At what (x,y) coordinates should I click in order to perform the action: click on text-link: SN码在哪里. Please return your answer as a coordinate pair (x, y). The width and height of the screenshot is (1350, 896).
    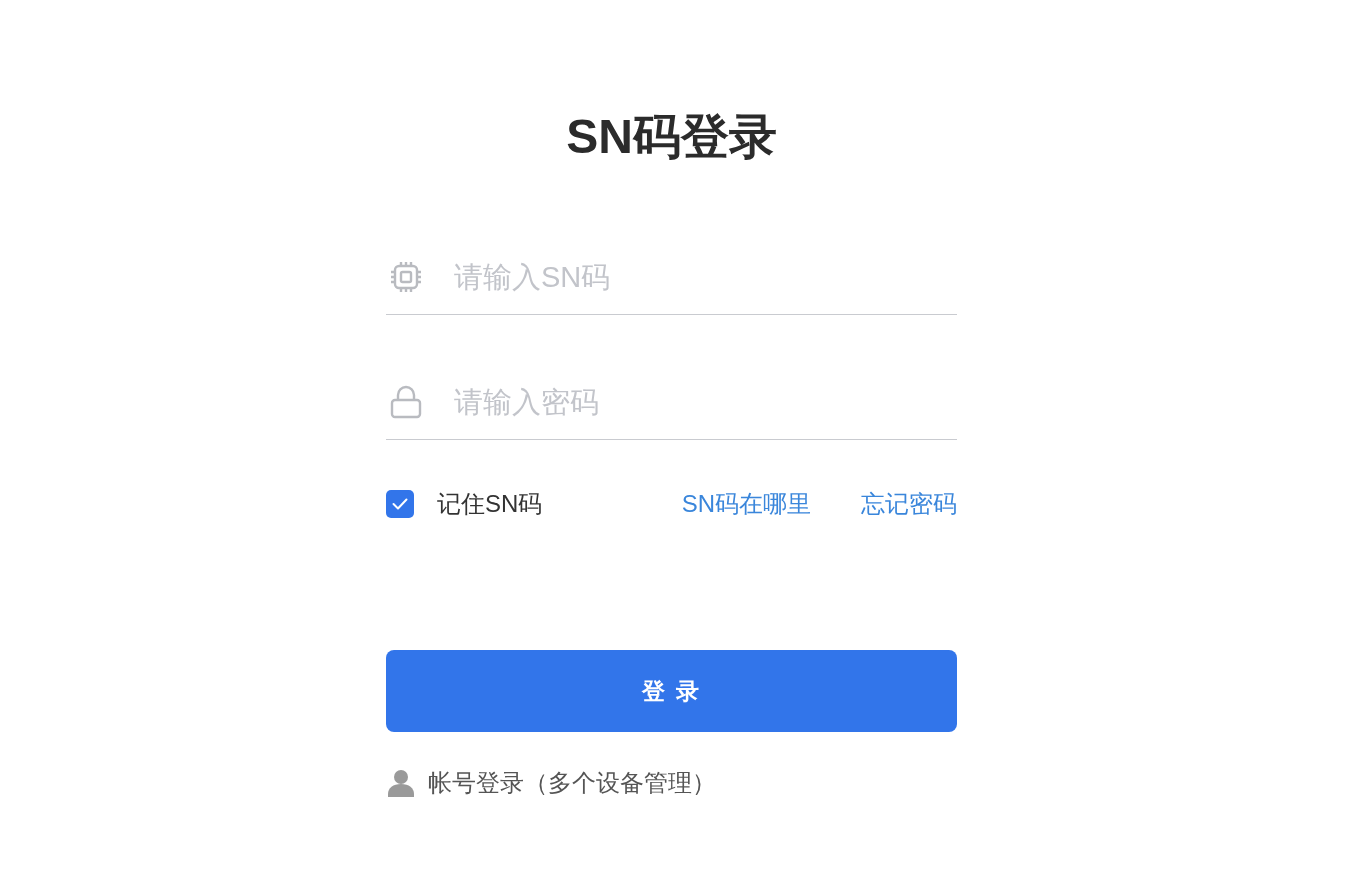
    Looking at the image, I should click on (746, 504).